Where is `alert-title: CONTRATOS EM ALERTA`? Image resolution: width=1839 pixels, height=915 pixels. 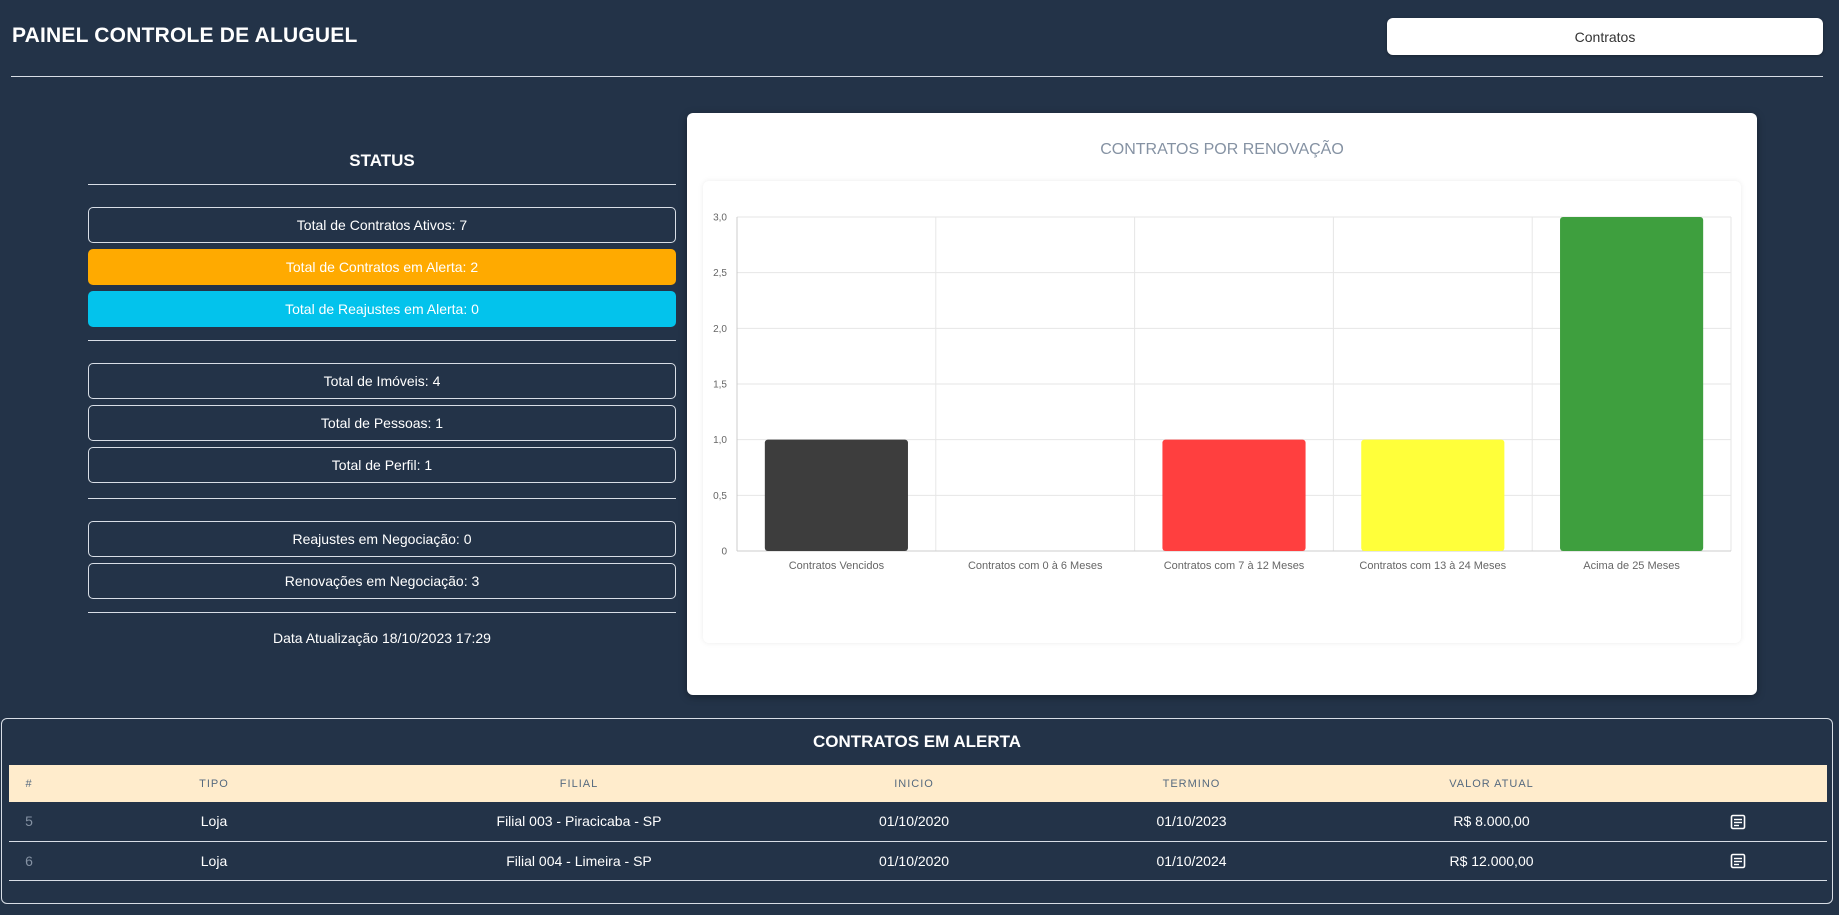
alert-title: CONTRATOS EM ALERTA is located at coordinates (917, 741).